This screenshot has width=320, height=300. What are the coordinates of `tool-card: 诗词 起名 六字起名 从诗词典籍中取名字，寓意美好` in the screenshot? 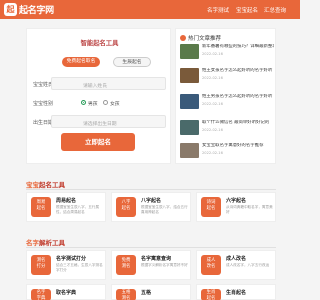 It's located at (236, 207).